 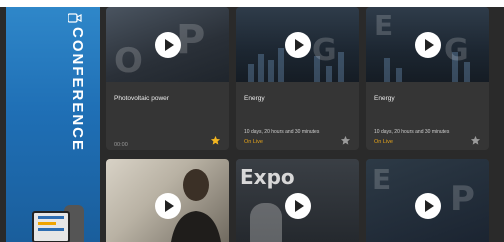 What do you see at coordinates (121, 145) in the screenshot?
I see `video-time: 00:00` at bounding box center [121, 145].